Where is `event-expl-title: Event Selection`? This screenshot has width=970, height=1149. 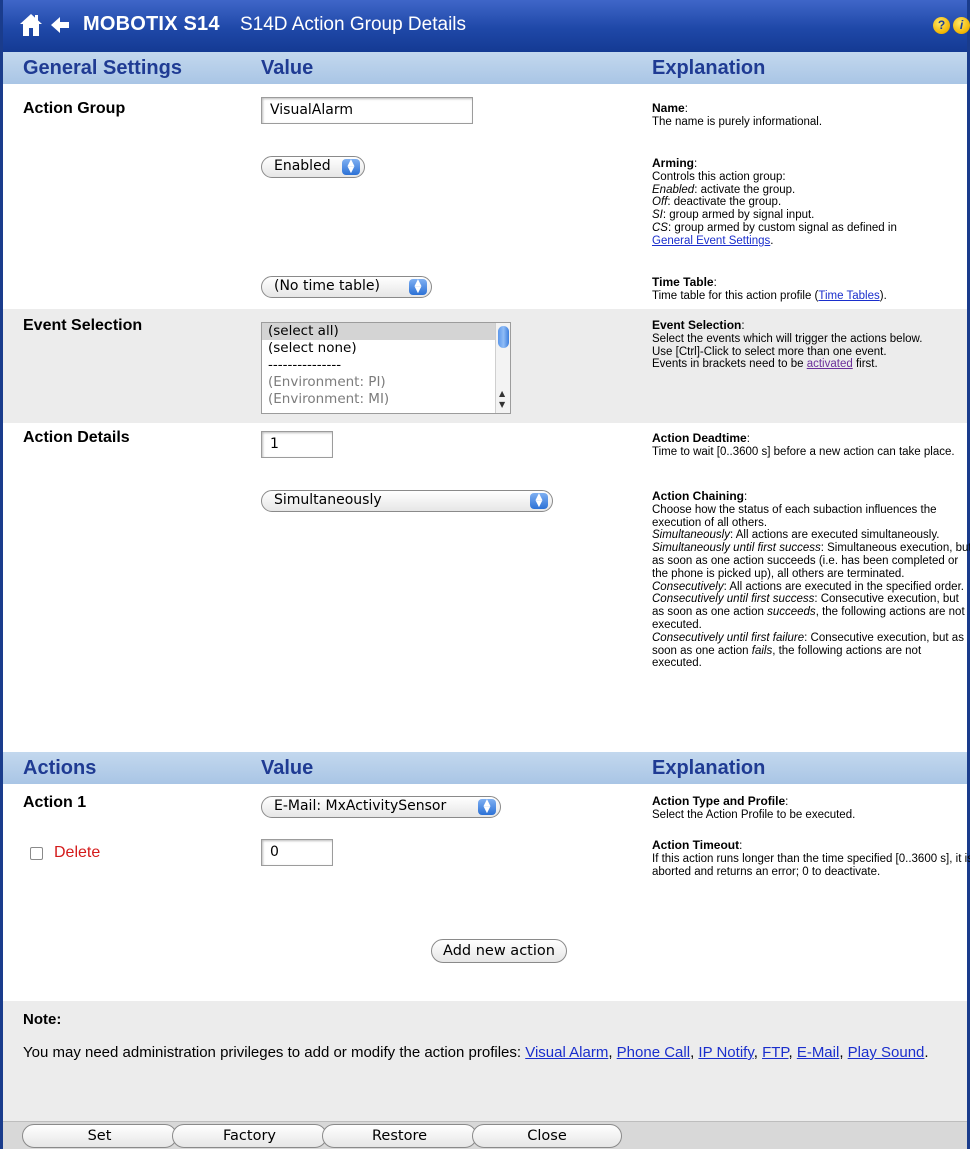 event-expl-title: Event Selection is located at coordinates (697, 325).